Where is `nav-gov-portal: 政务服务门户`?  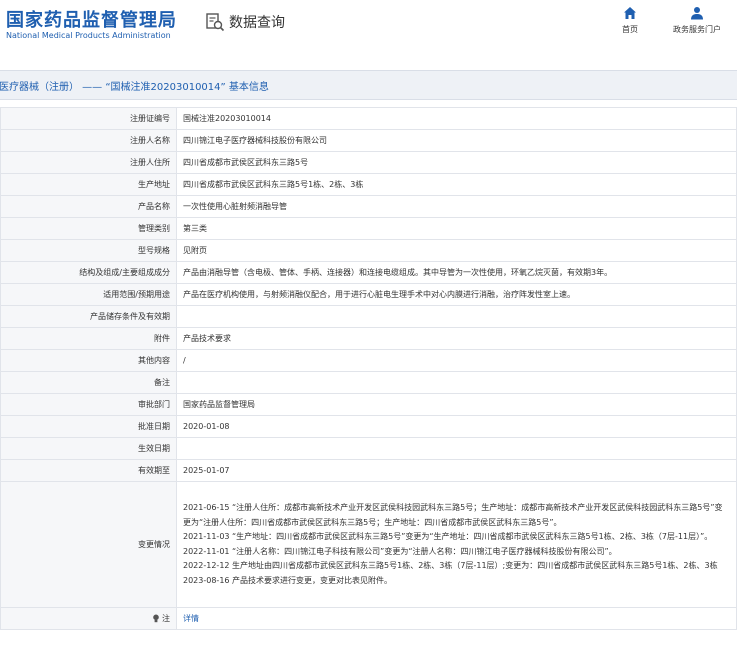
nav-gov-portal: 政务服务门户 is located at coordinates (697, 20).